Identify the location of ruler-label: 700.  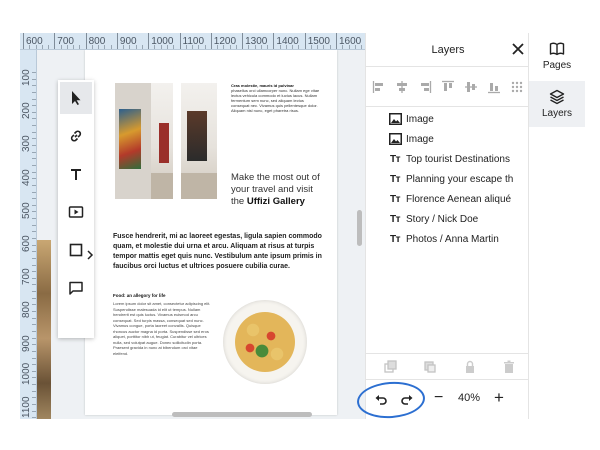
(26, 277).